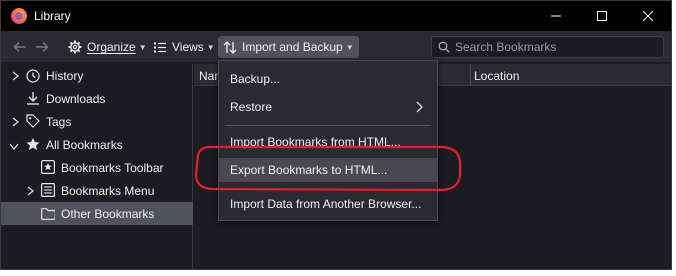 The width and height of the screenshot is (676, 276). Describe the element at coordinates (14, 146) in the screenshot. I see `chevron-down-icon` at that location.